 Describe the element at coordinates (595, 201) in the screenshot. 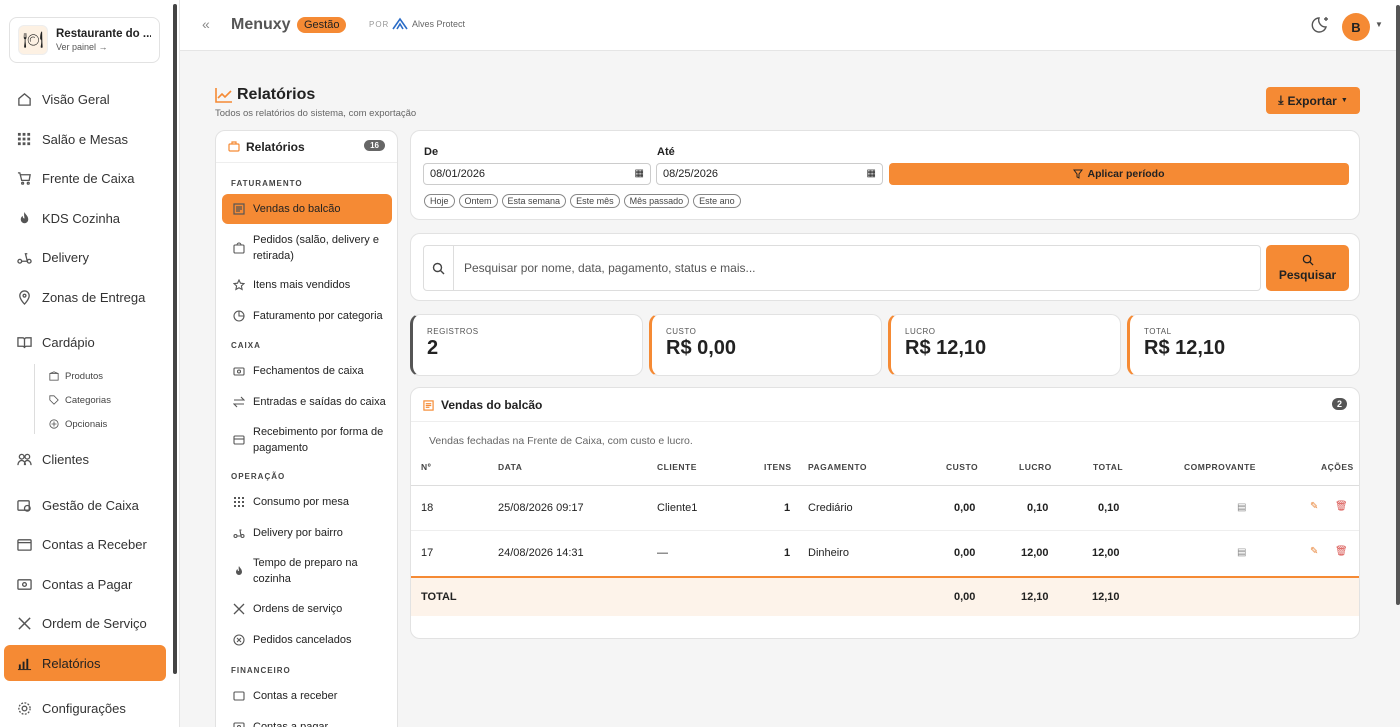

I see `chip-este-mes: Este mês` at that location.